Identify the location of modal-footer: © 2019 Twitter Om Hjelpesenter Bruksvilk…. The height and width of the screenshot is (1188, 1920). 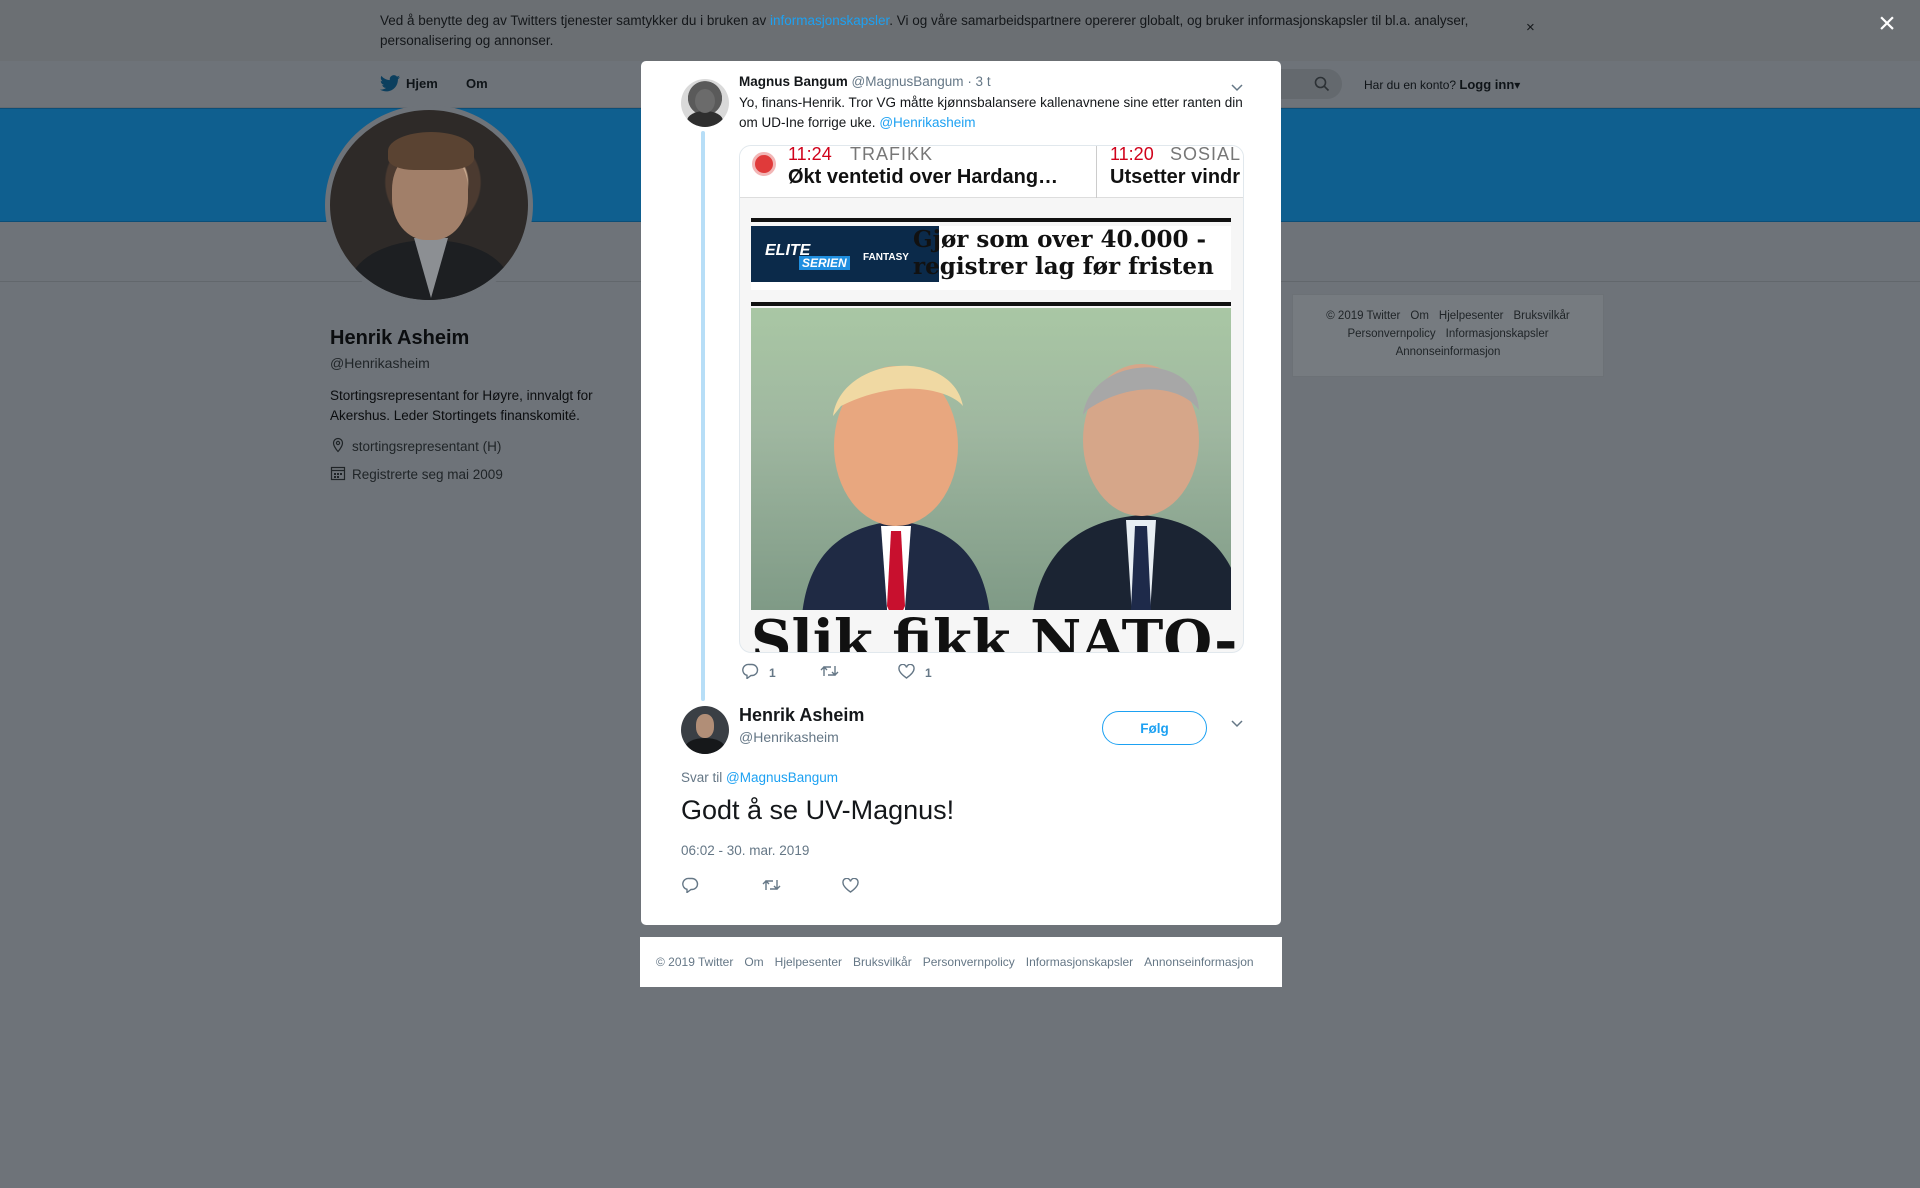
(961, 962).